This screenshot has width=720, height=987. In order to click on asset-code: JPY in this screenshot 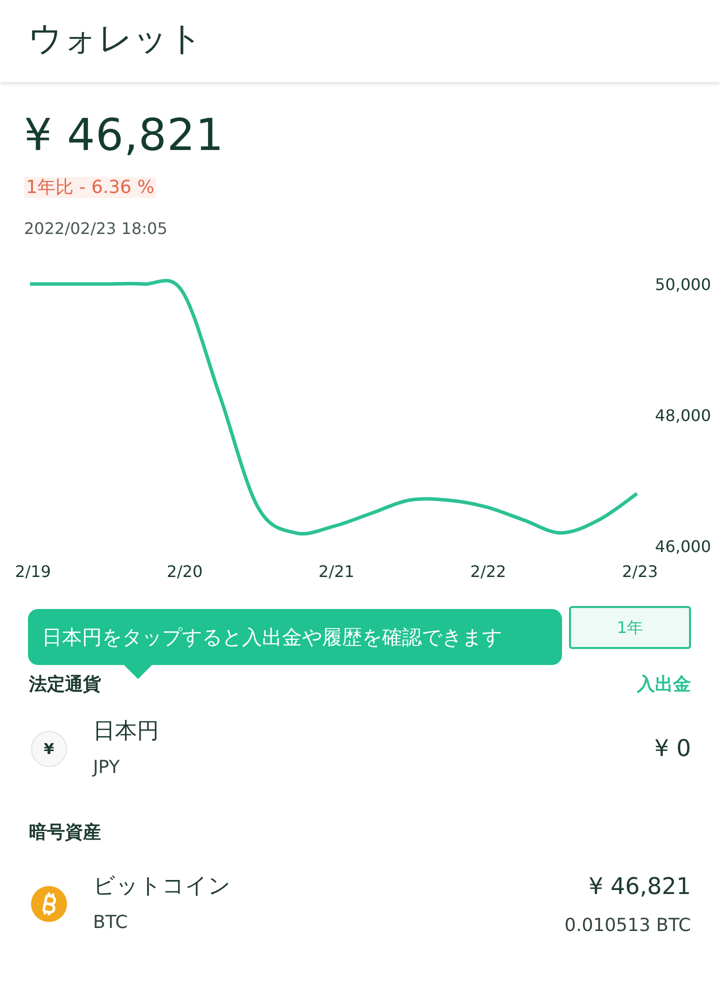, I will do `click(107, 768)`.